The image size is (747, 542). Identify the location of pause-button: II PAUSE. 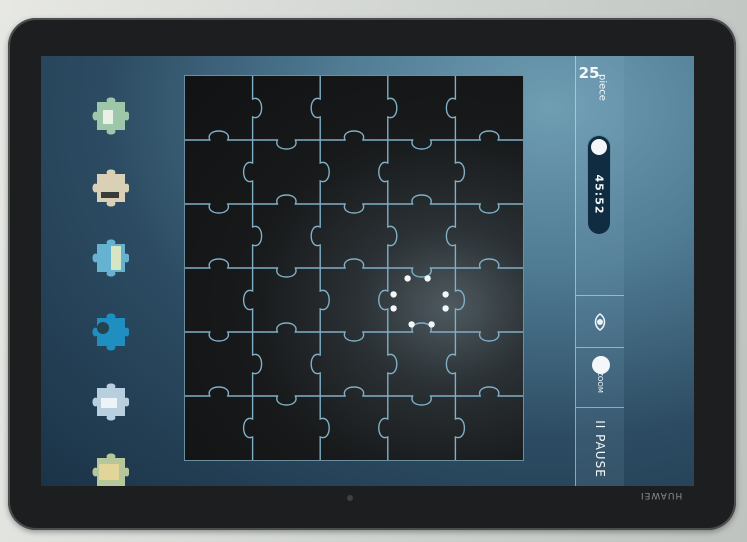
(600, 446).